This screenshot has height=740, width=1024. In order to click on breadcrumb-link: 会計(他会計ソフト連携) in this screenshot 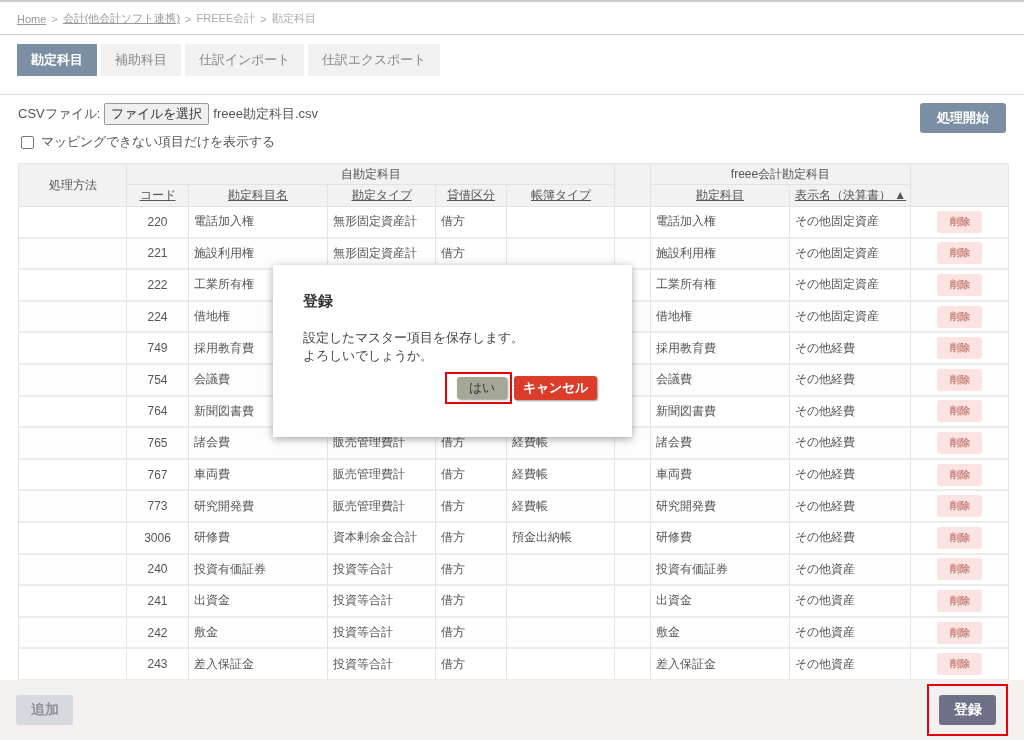, I will do `click(121, 18)`.